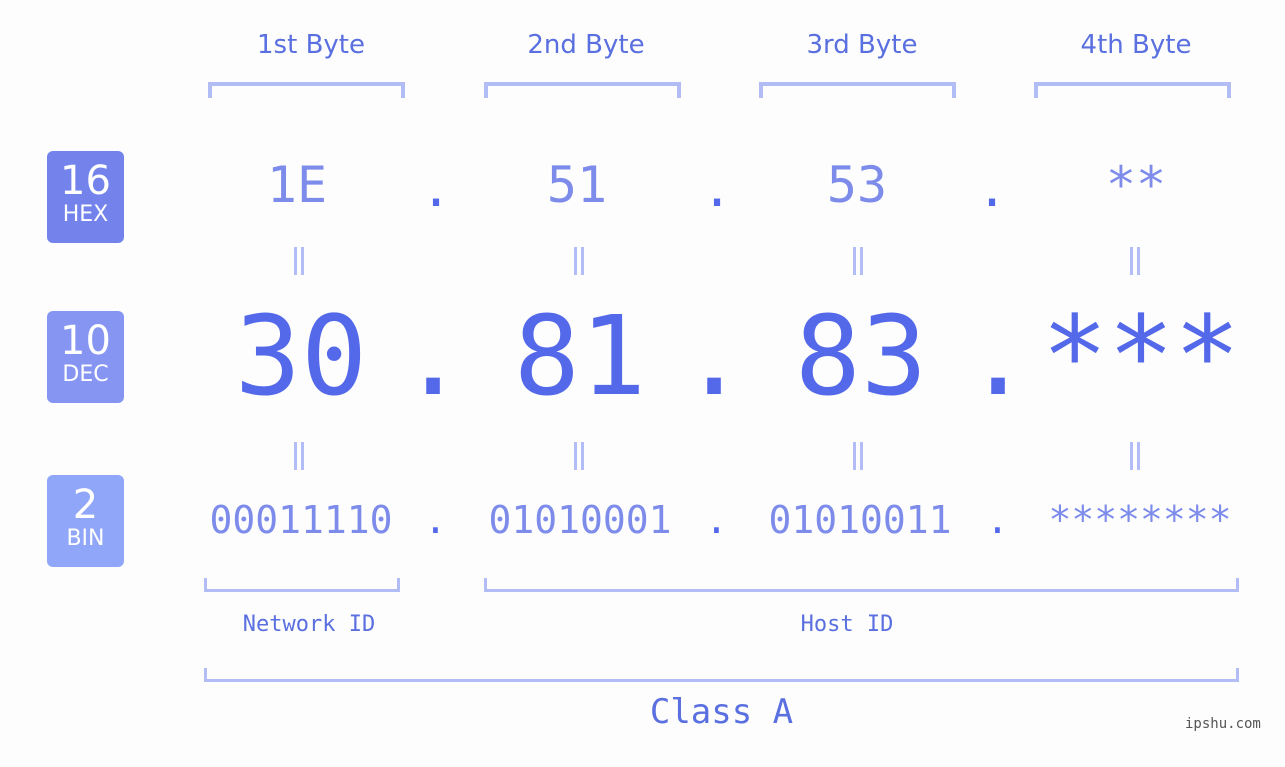 The height and width of the screenshot is (767, 1285). What do you see at coordinates (85, 181) in the screenshot?
I see `hex-badge-number: 16` at bounding box center [85, 181].